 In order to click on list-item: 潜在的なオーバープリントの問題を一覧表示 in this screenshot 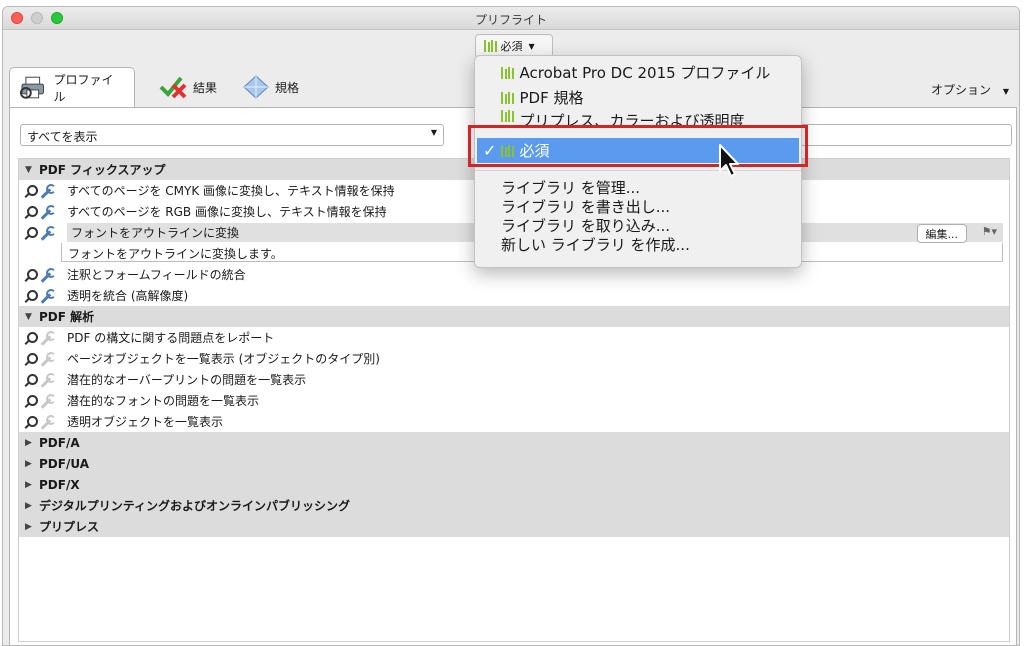, I will do `click(514, 379)`.